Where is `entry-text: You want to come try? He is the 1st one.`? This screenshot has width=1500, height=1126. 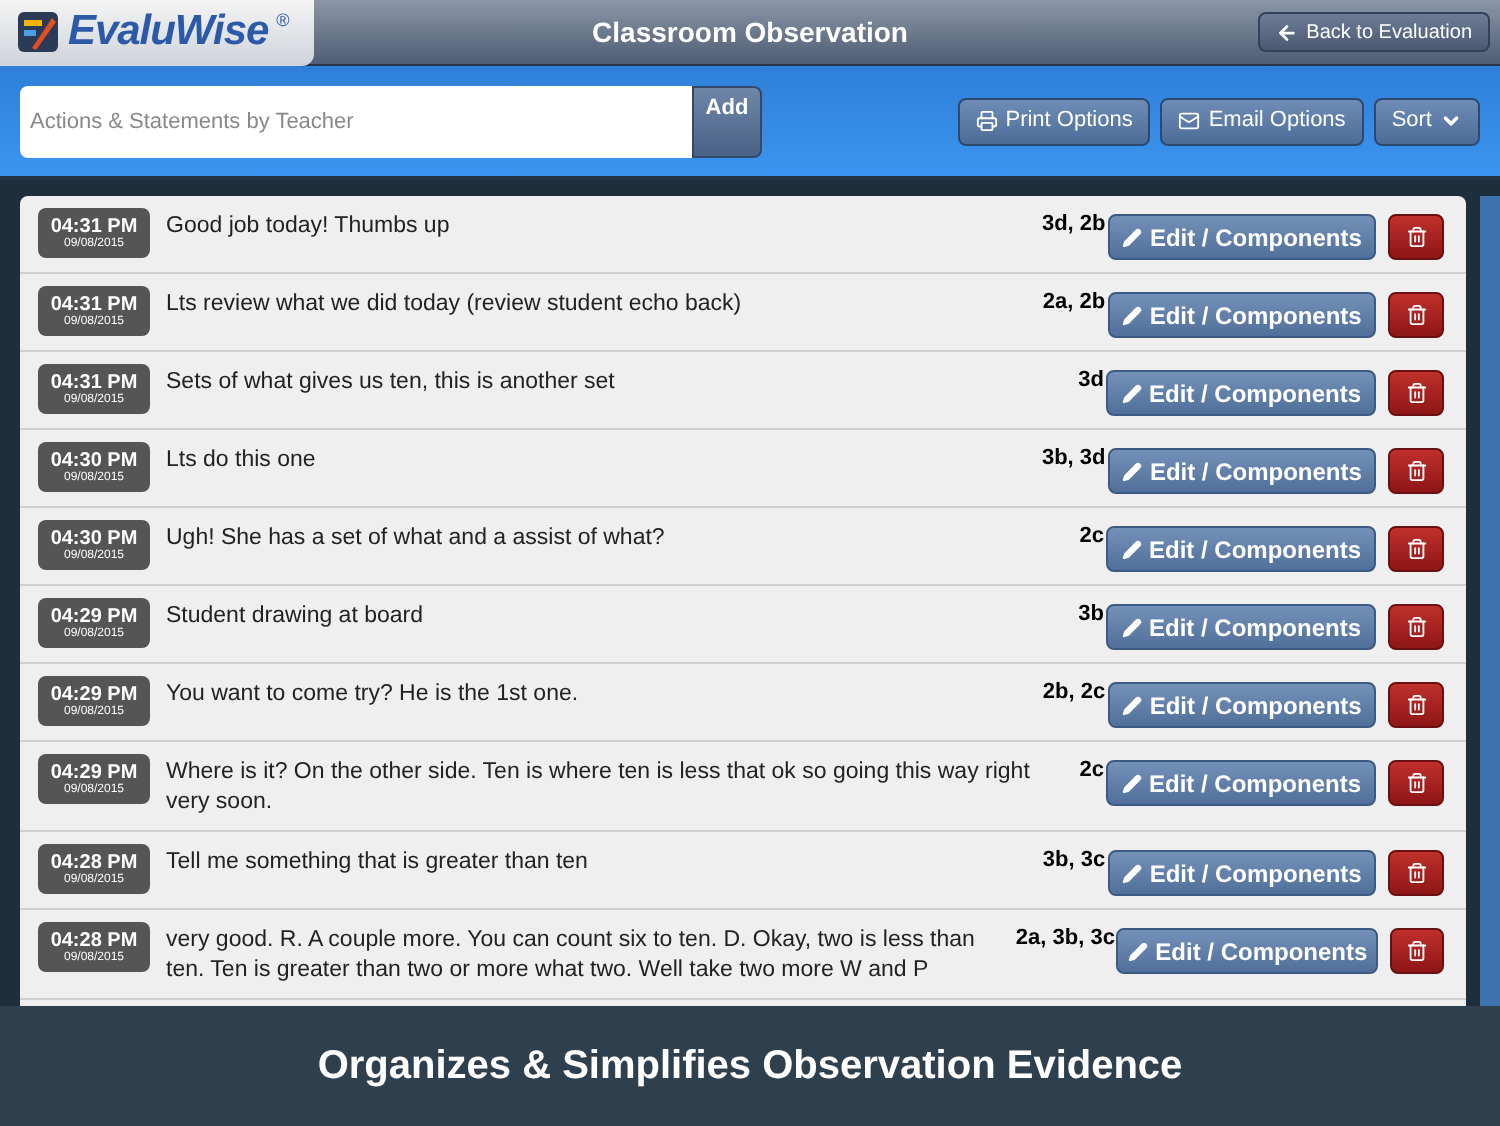 entry-text: You want to come try? He is the 1st one. is located at coordinates (373, 695).